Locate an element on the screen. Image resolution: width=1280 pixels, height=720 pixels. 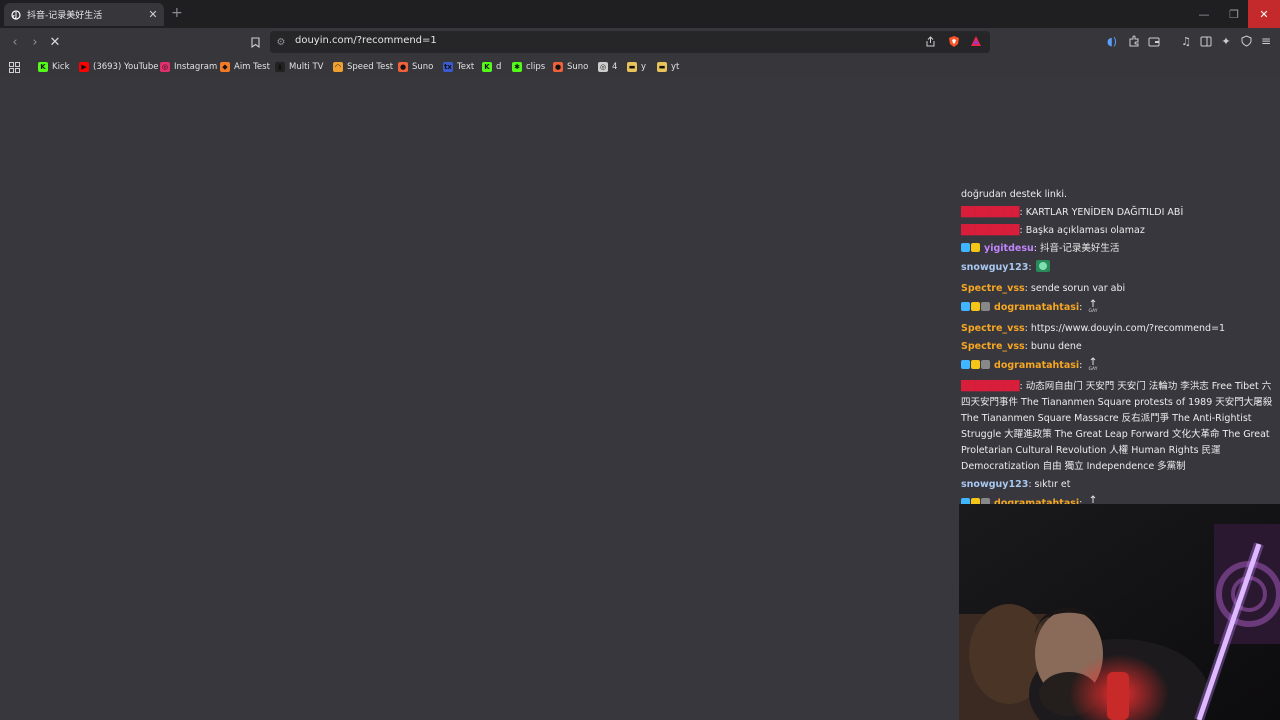
url-text: douyin.com/?recommend=1 is located at coordinates (366, 40).